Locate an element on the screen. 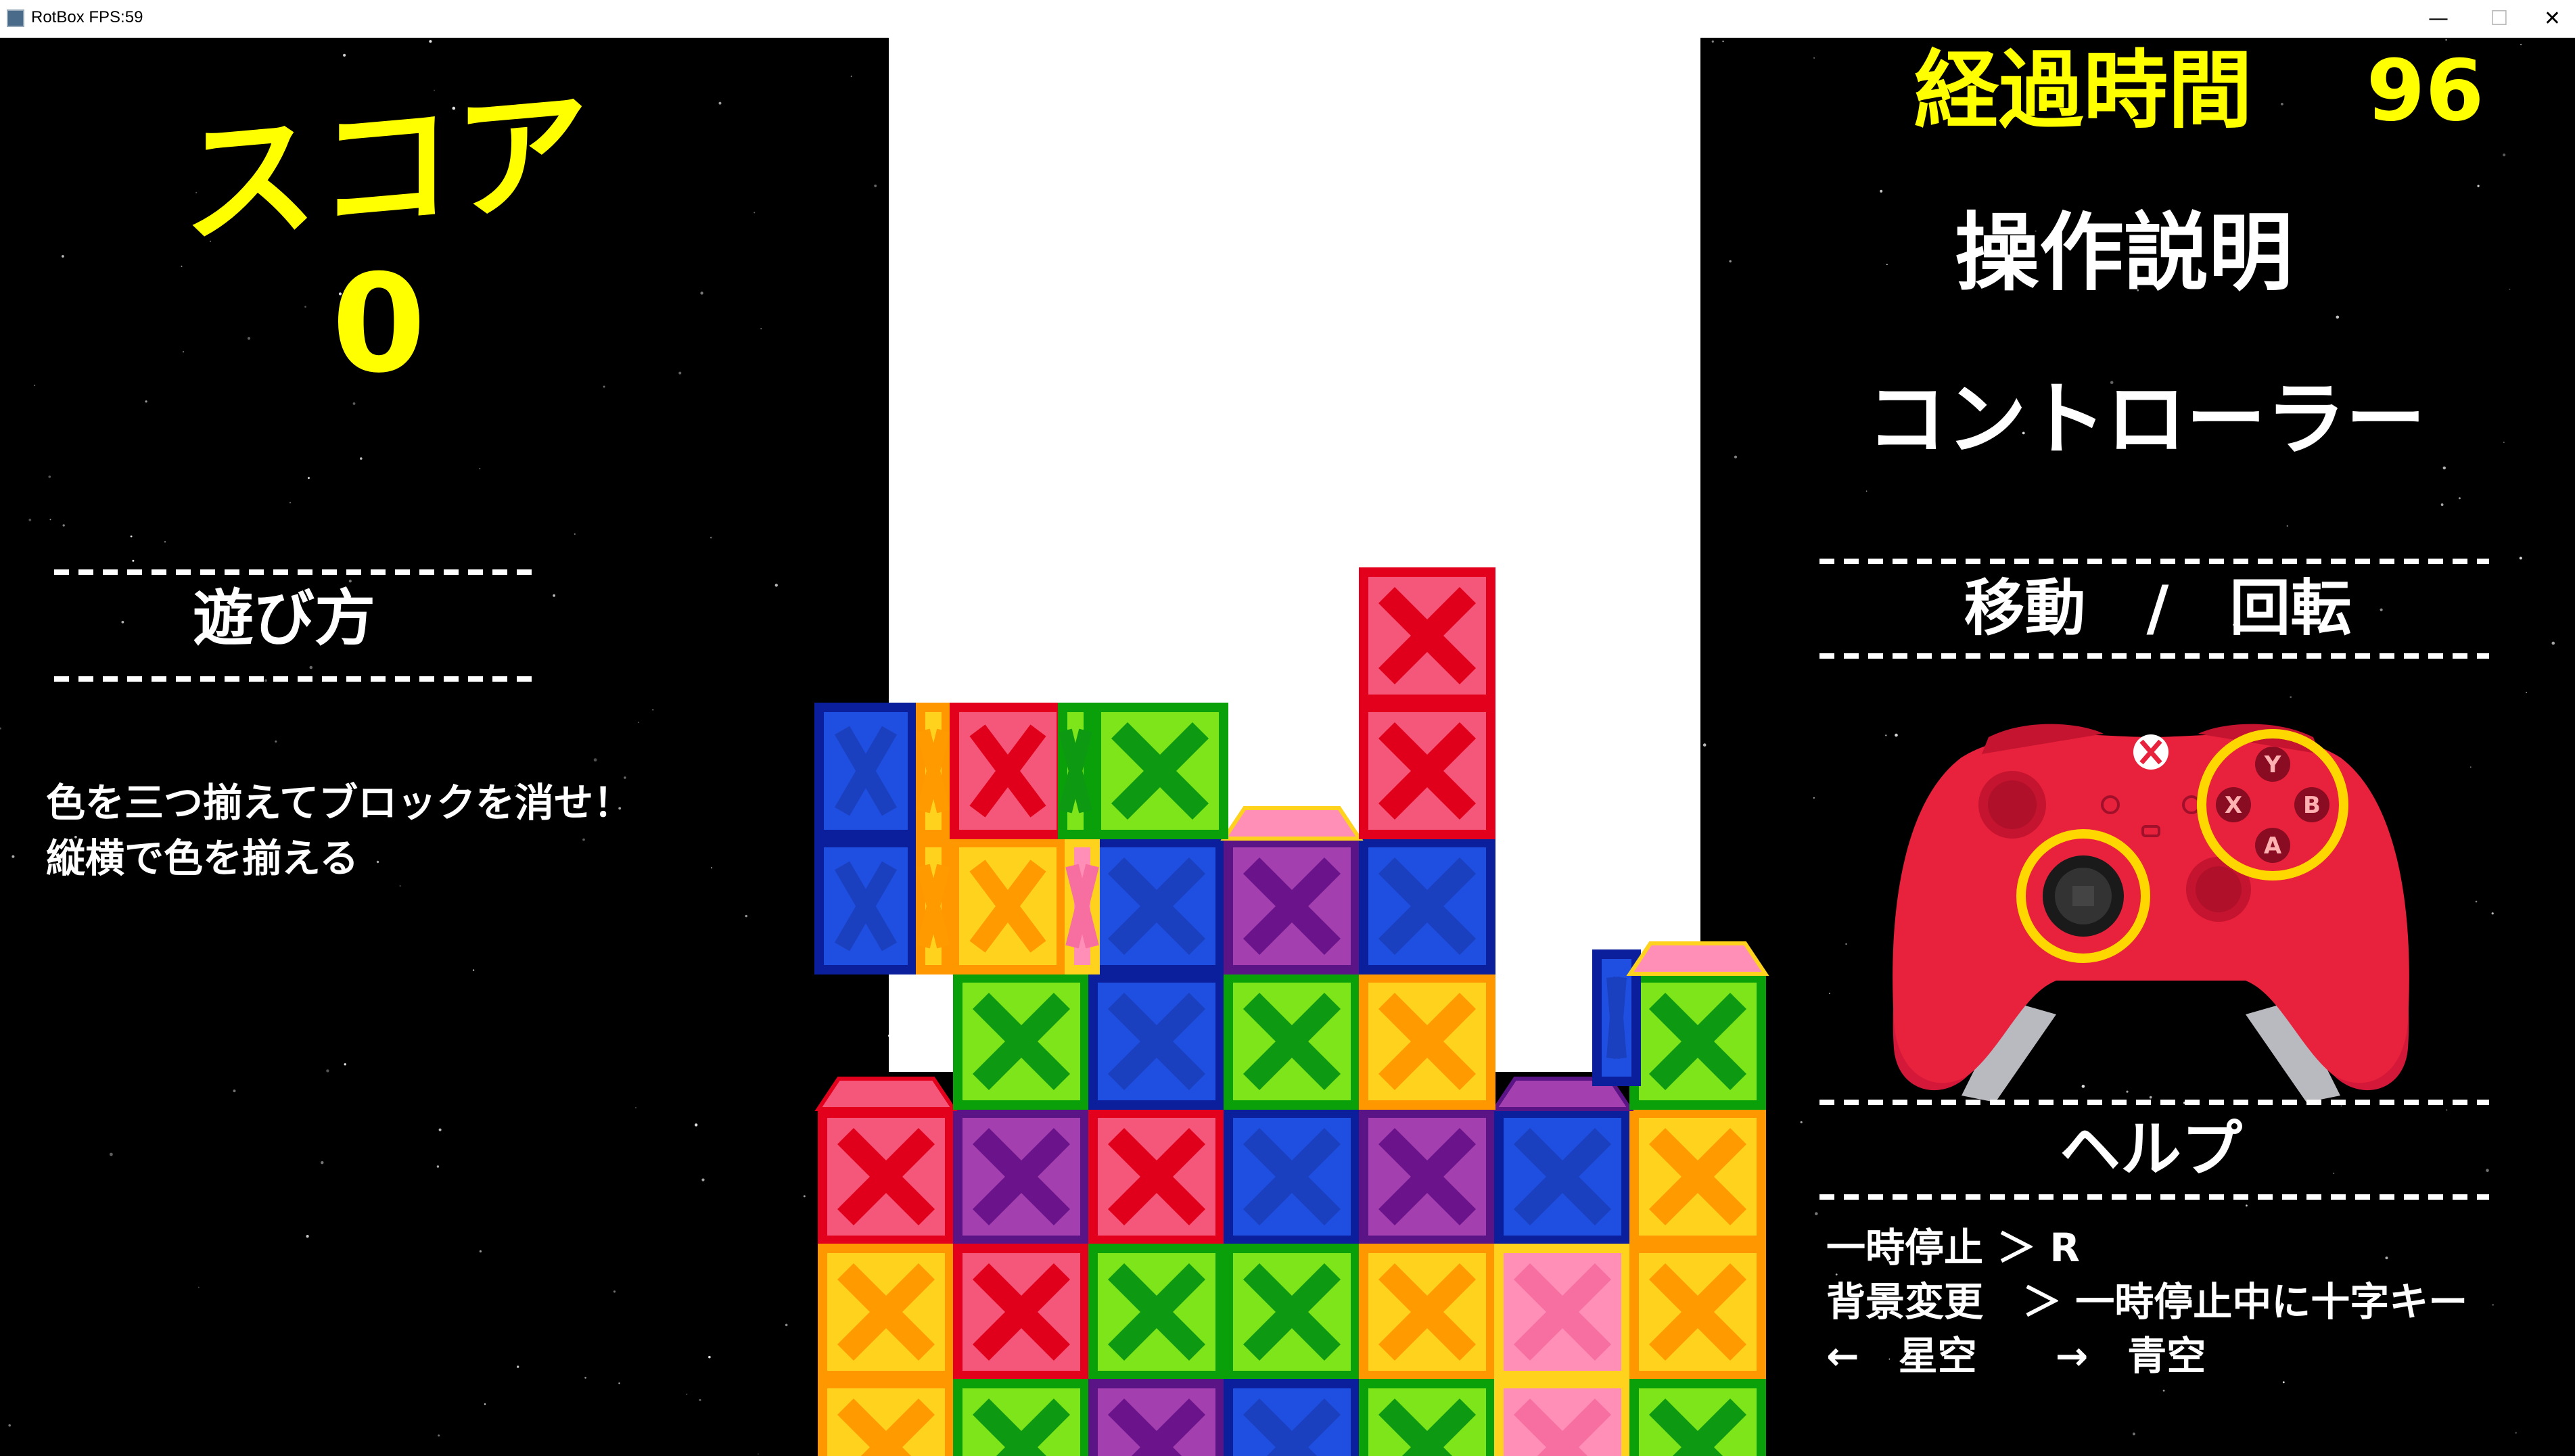 The height and width of the screenshot is (1456, 2575). gamepad-icon: Y X B A is located at coordinates (2151, 913).